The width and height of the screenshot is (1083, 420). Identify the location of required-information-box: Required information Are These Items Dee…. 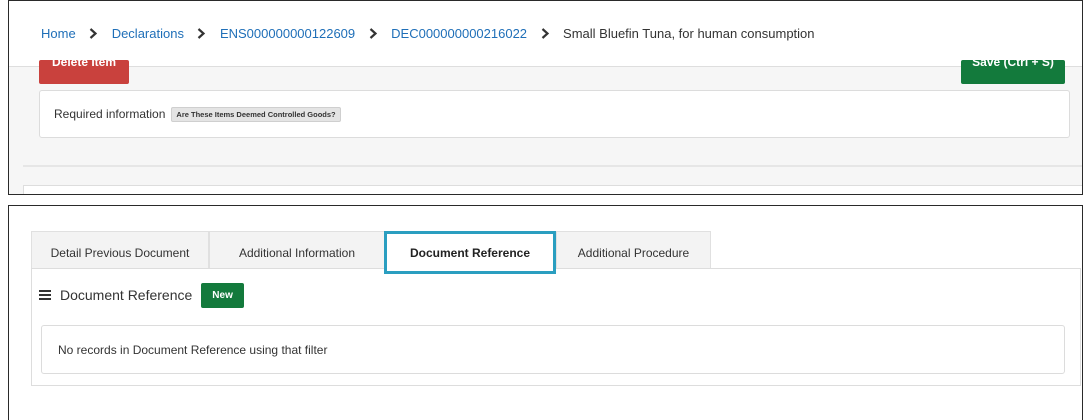
(554, 114).